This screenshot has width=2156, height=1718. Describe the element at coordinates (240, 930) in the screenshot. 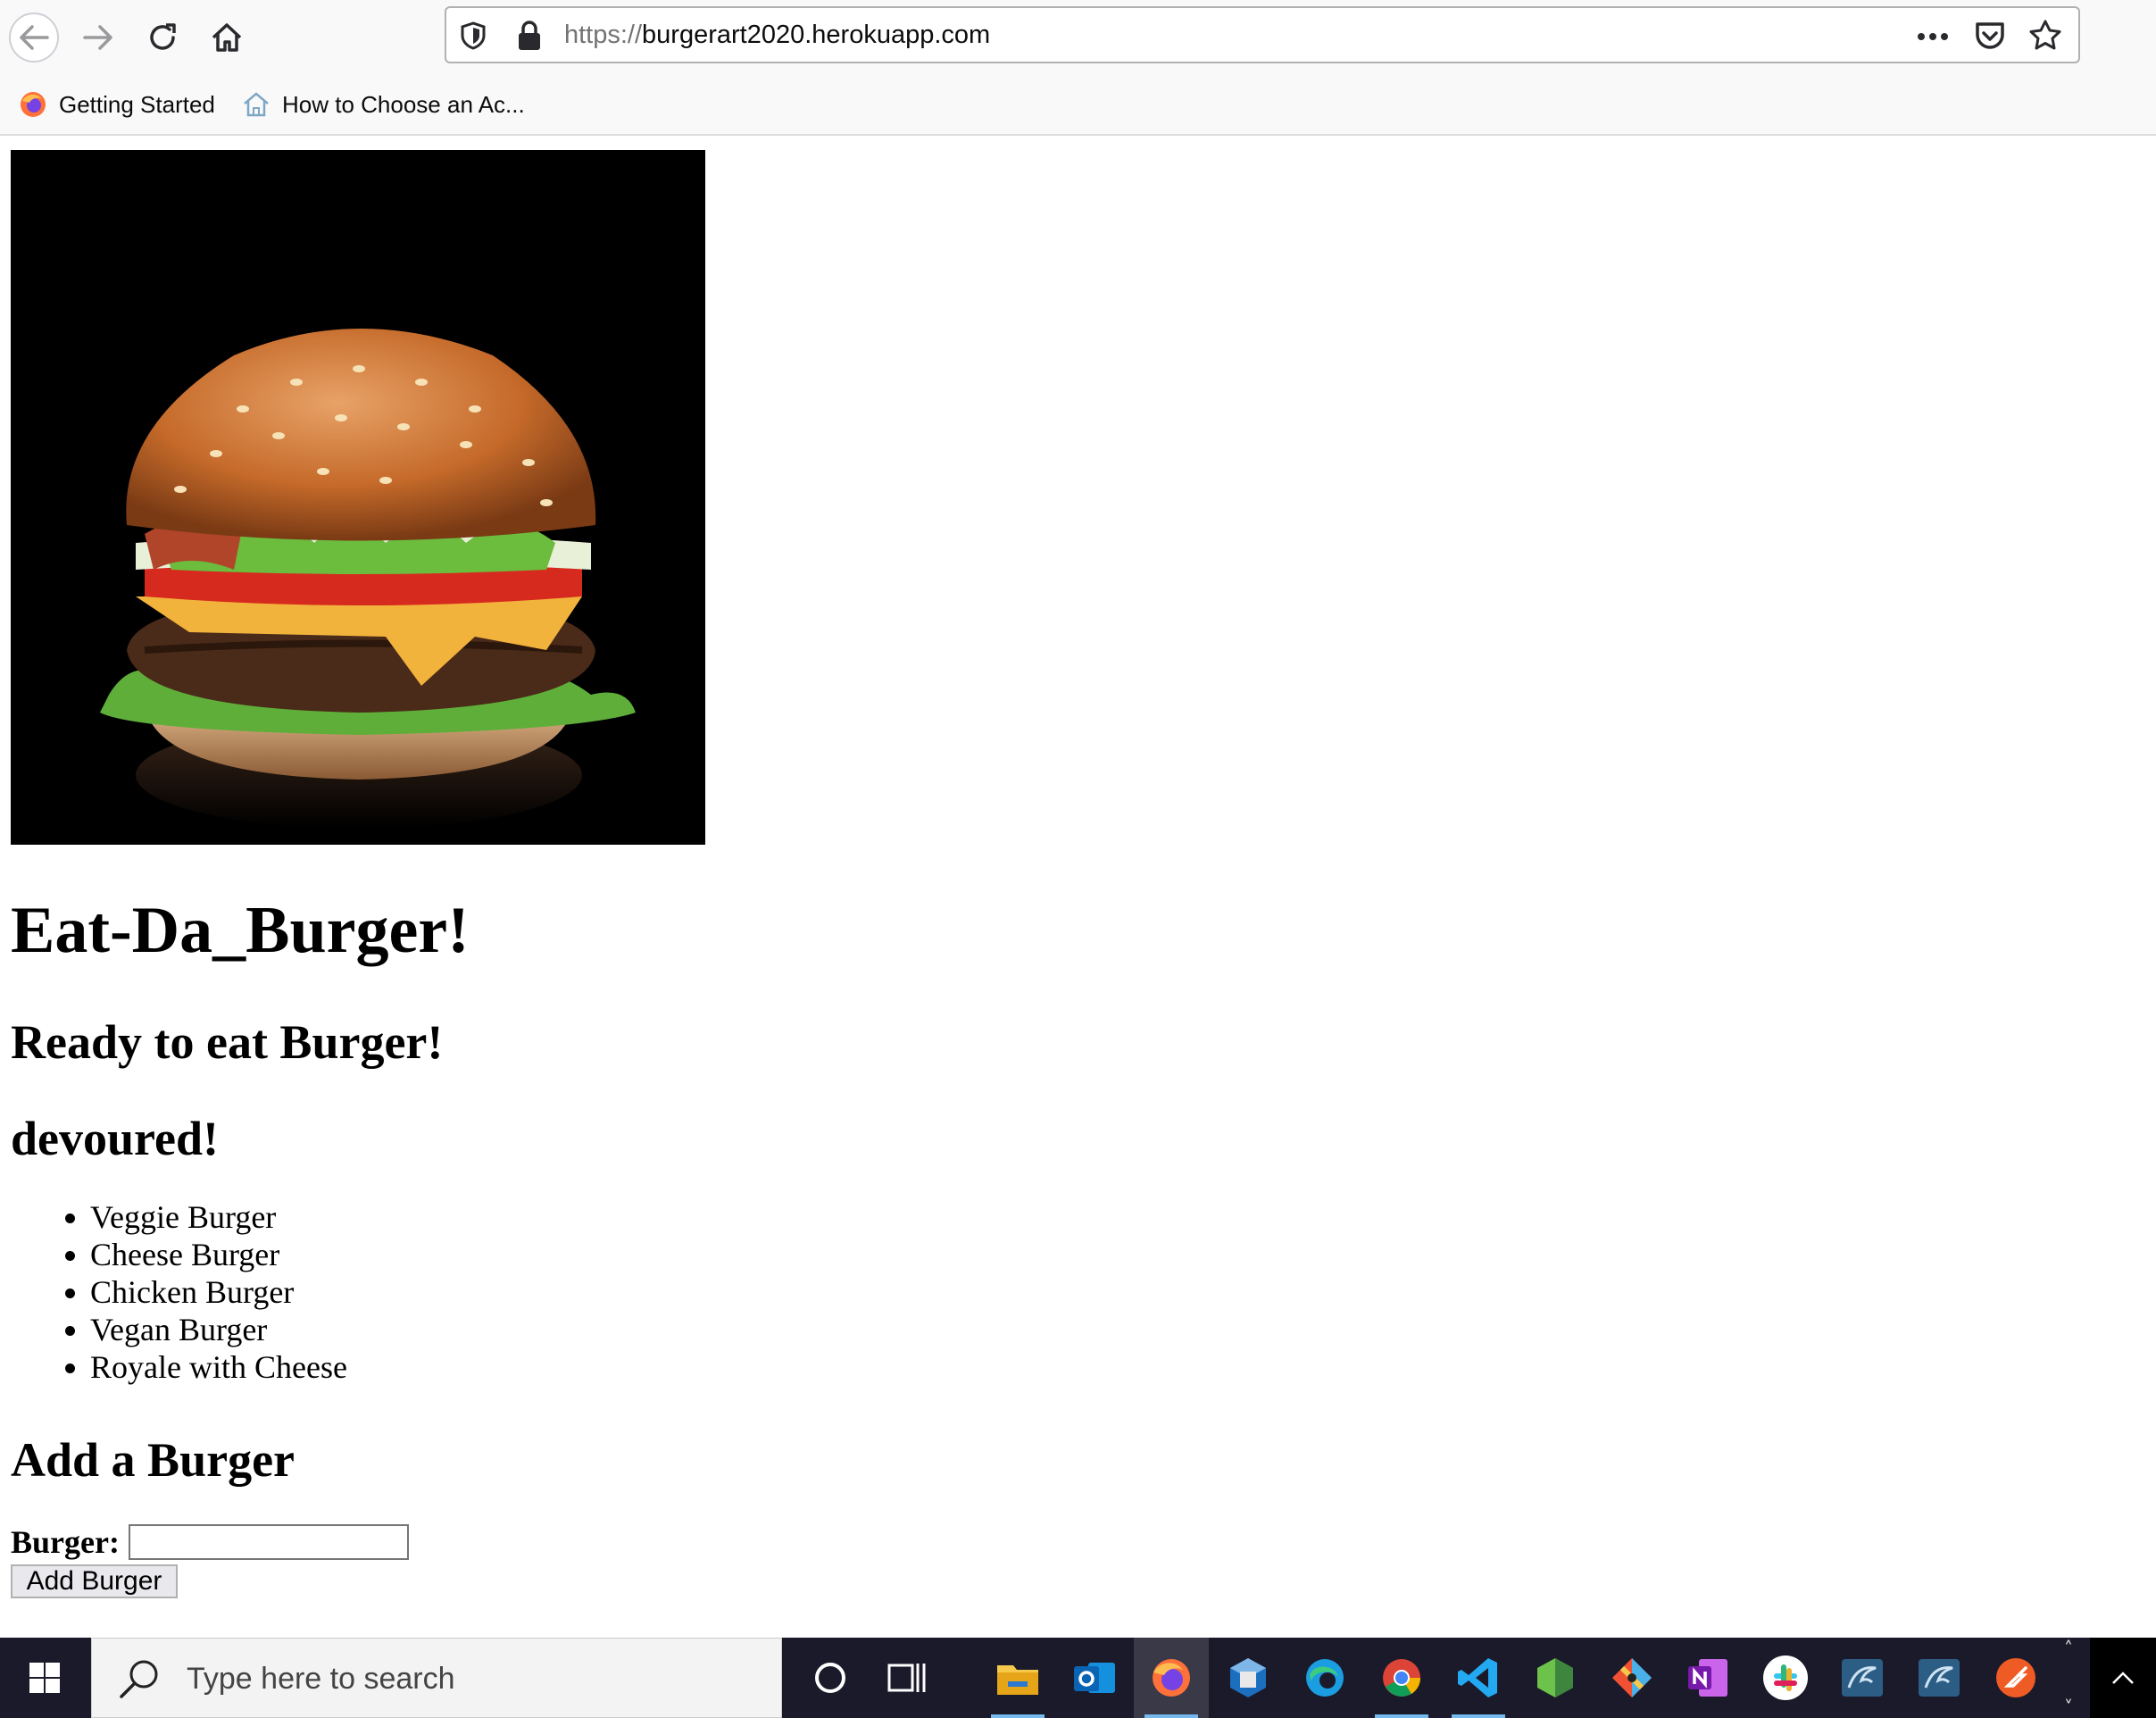

I see `page-title: Eat-Da_Burger!` at that location.